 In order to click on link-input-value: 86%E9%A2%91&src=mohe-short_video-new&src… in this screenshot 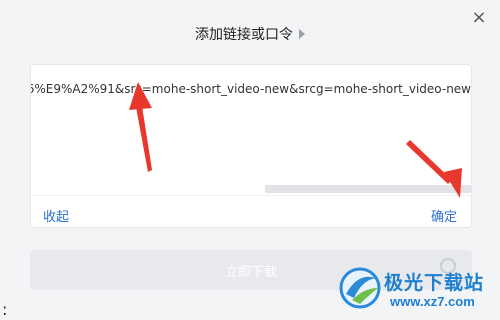, I will do `click(251, 89)`.